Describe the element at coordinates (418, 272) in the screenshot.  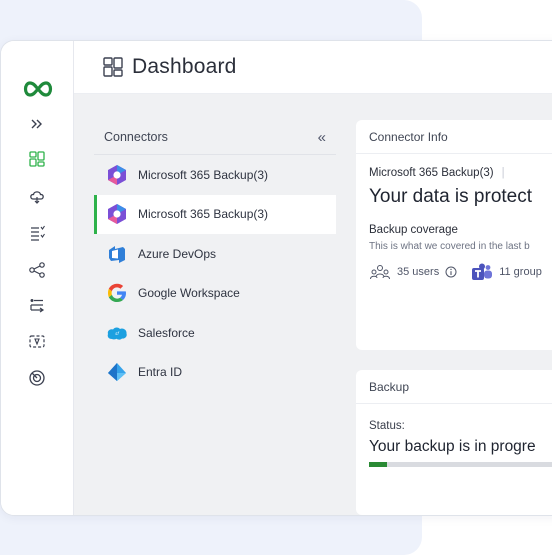
I see `users-count: 35 users` at that location.